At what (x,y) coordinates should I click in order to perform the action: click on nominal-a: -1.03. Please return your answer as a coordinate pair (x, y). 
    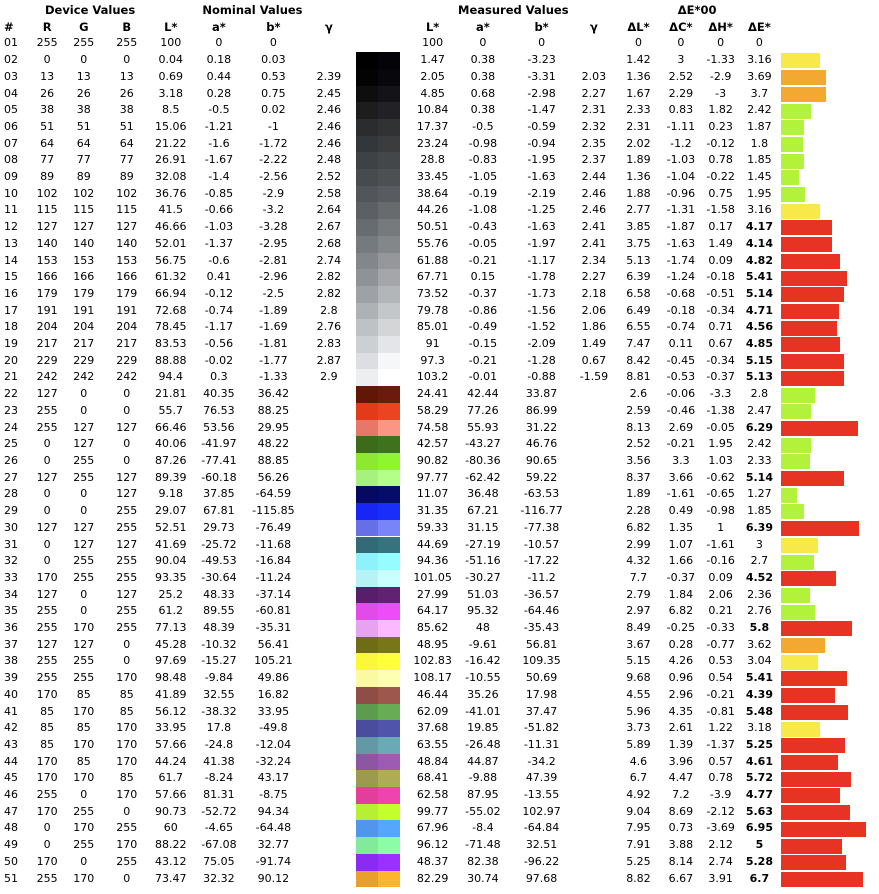
    Looking at the image, I should click on (219, 227).